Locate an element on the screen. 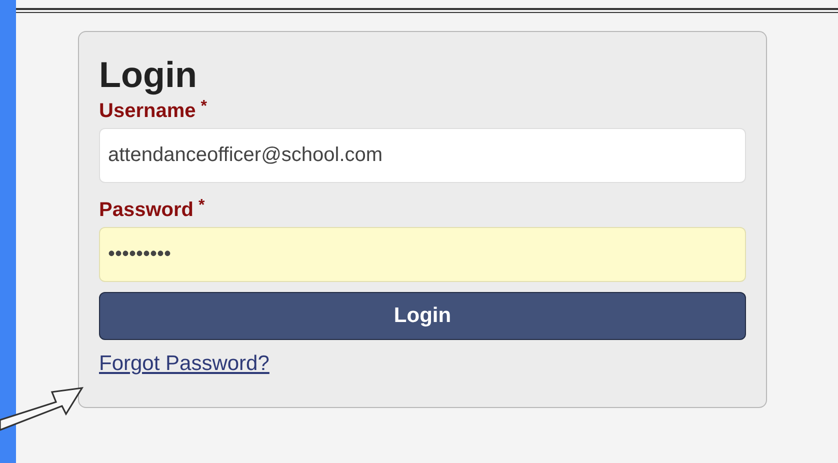 The width and height of the screenshot is (838, 463). forgot-password-link: Forgot Password? is located at coordinates (184, 364).